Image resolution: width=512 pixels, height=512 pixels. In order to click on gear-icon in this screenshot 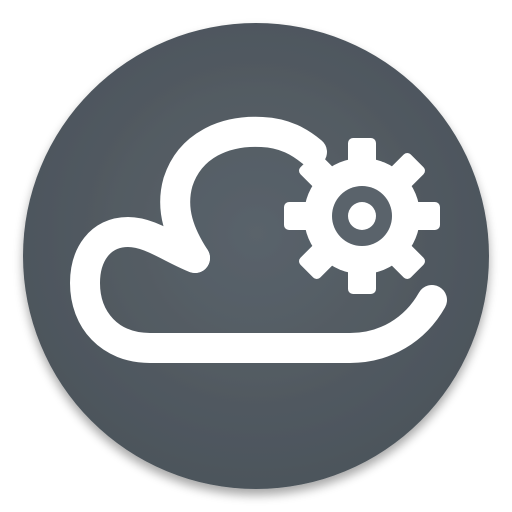, I will do `click(362, 216)`.